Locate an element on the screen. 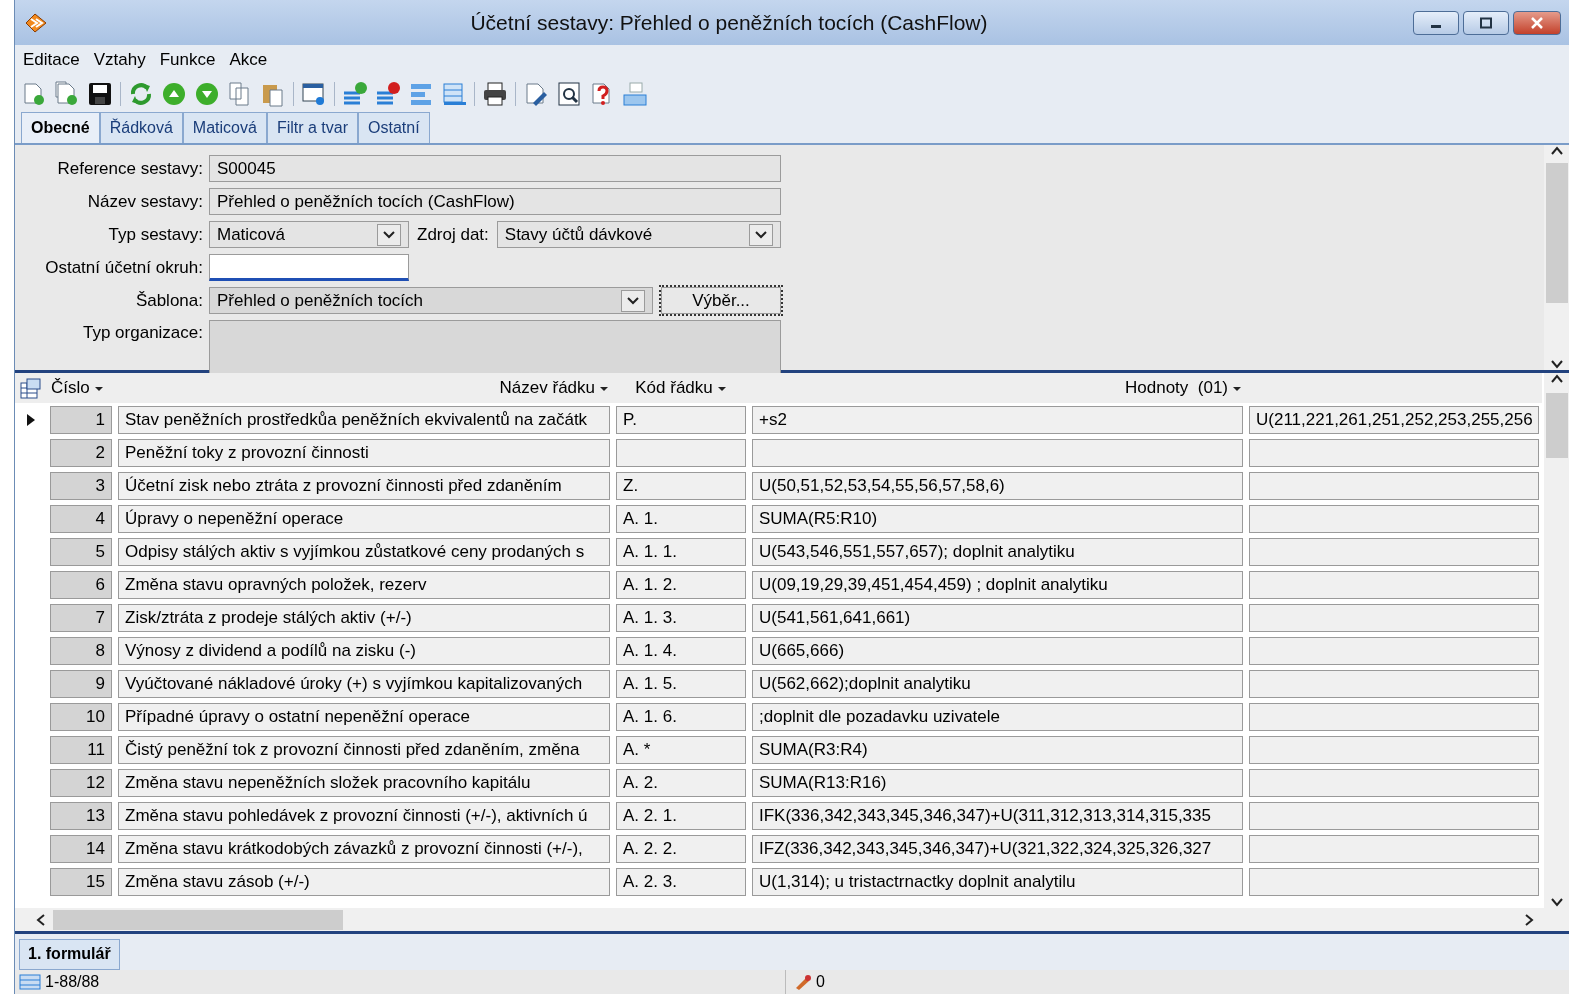 The width and height of the screenshot is (1569, 994). menu-item: Funkce is located at coordinates (187, 60).